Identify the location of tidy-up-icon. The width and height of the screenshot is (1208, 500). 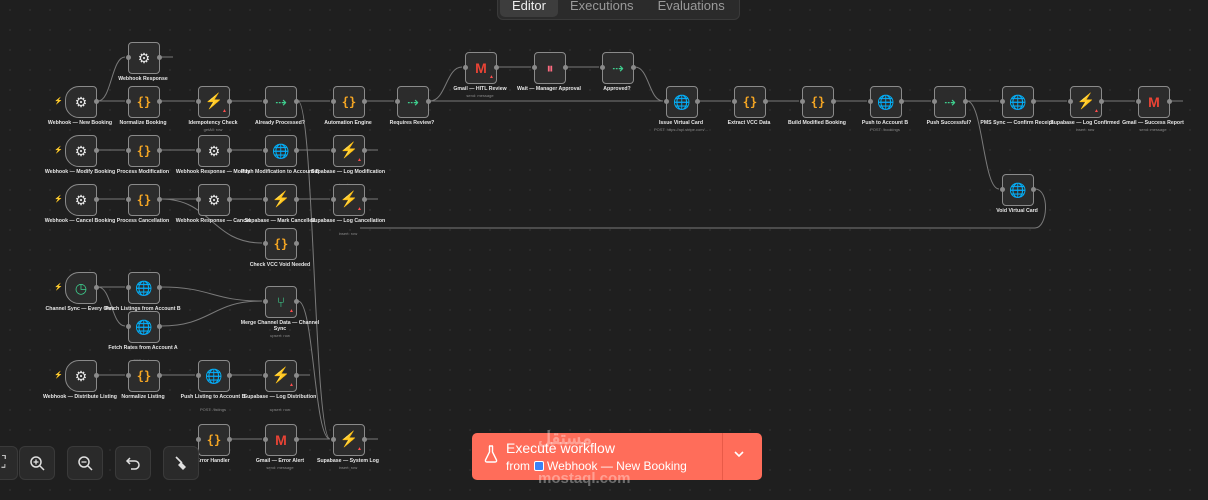
(180, 463).